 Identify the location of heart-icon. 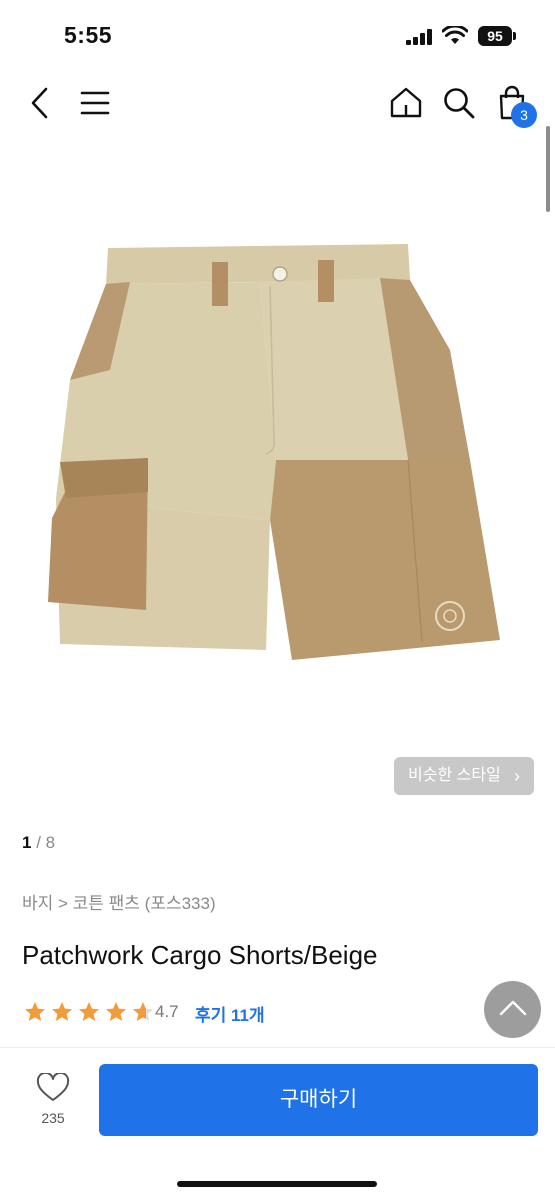
(53, 1088).